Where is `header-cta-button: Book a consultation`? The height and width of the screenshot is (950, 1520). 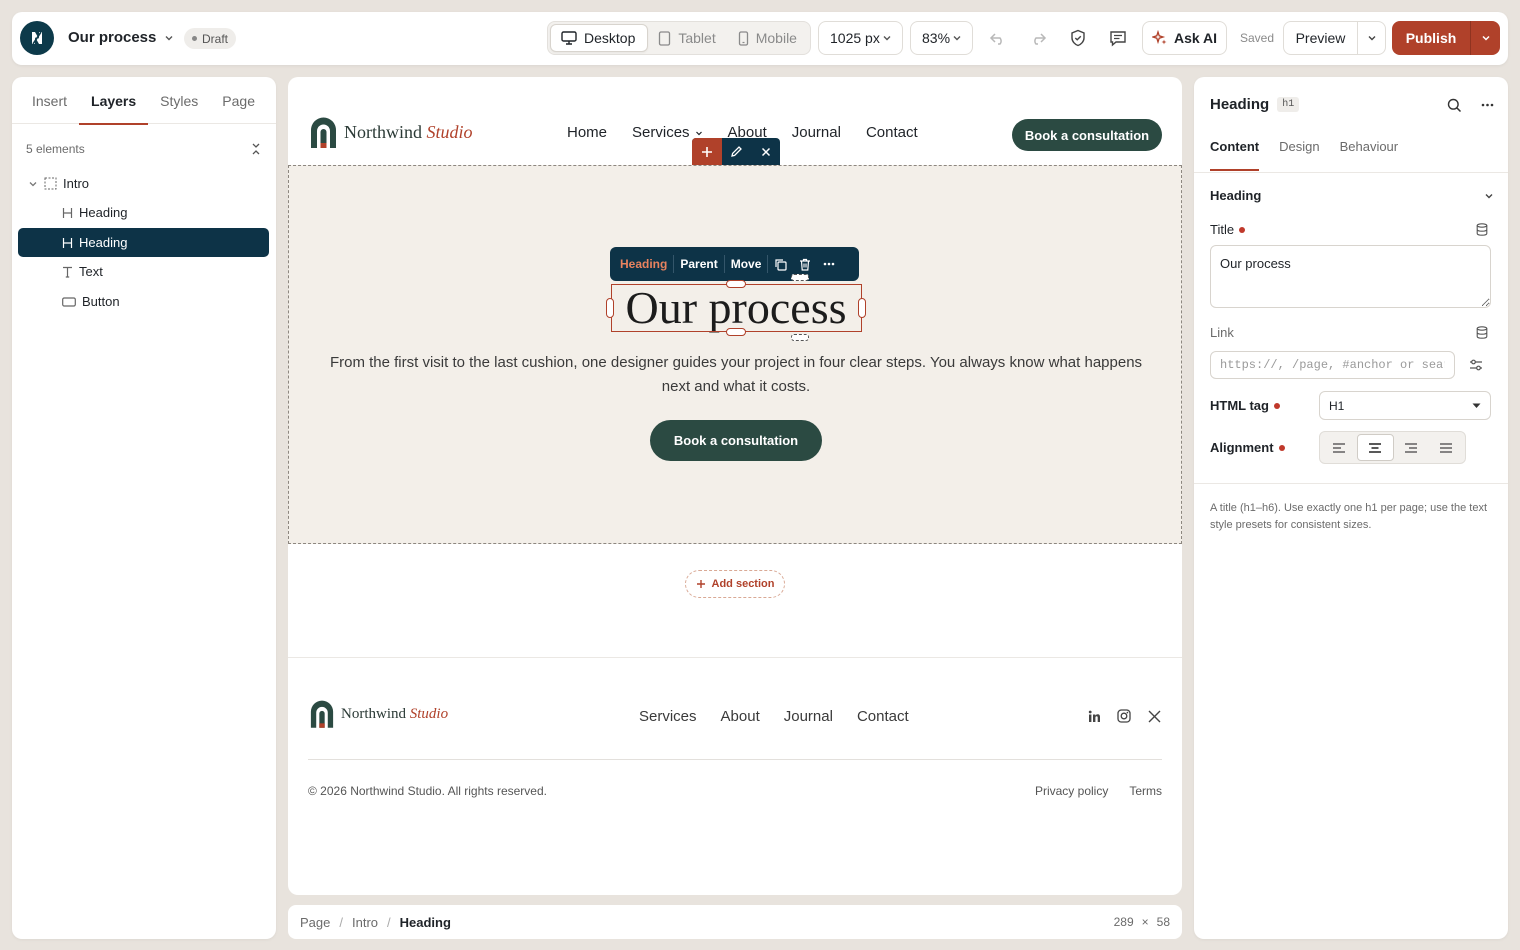
header-cta-button: Book a consultation is located at coordinates (1087, 135).